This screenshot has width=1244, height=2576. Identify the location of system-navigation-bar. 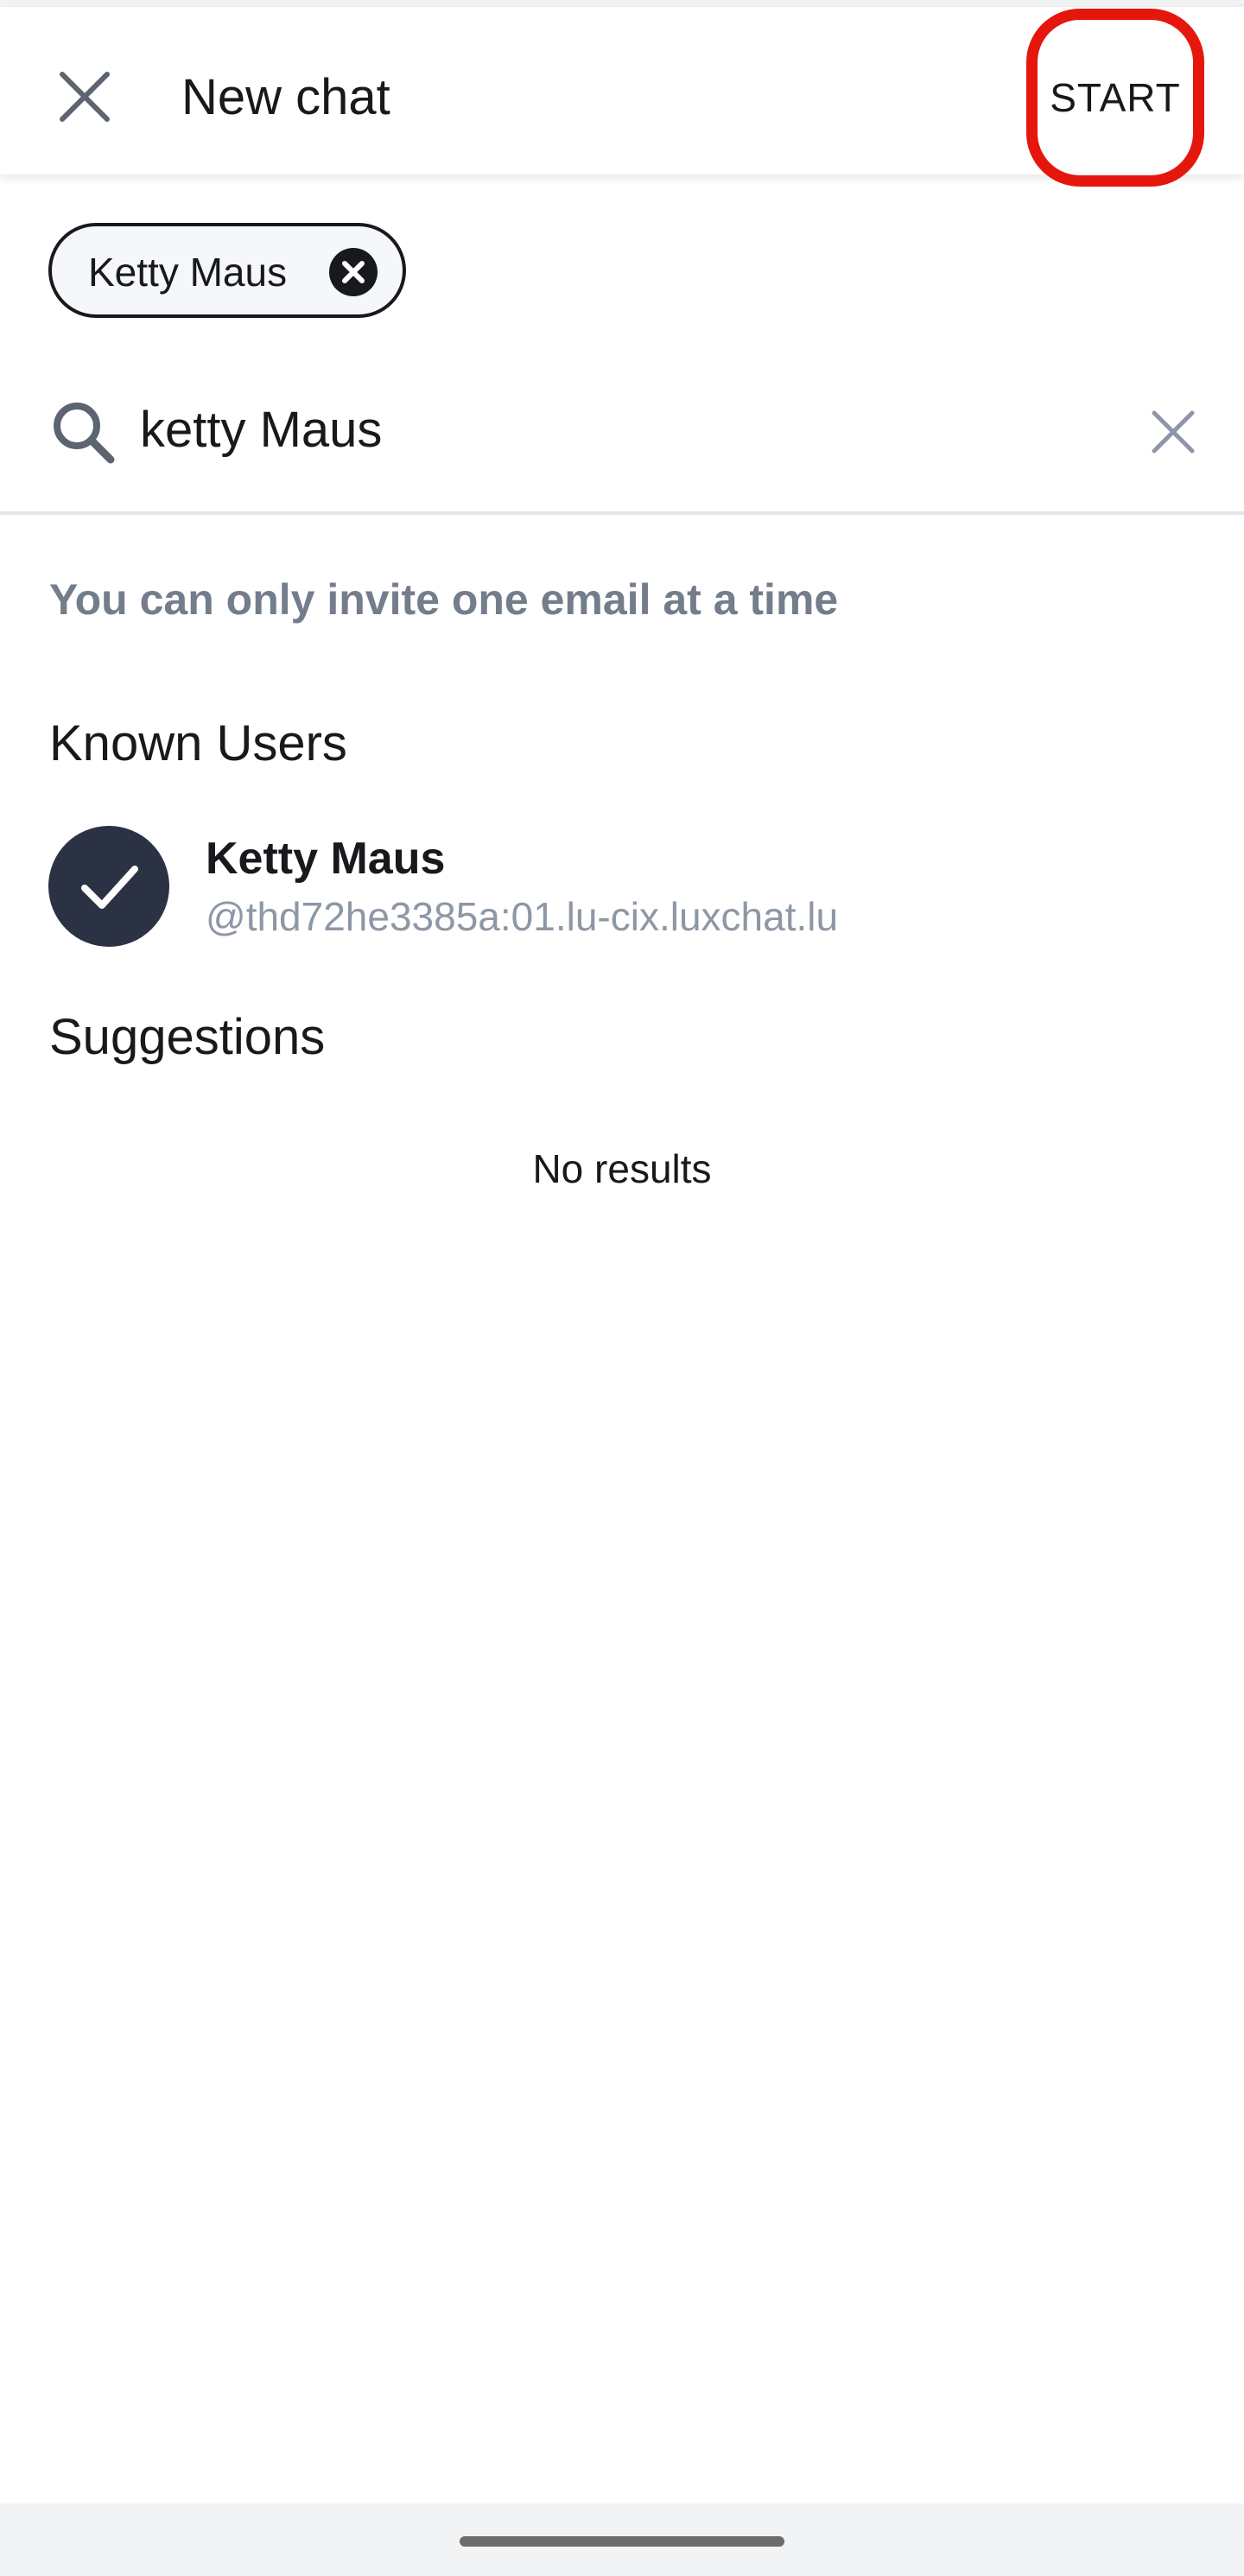
(622, 2539).